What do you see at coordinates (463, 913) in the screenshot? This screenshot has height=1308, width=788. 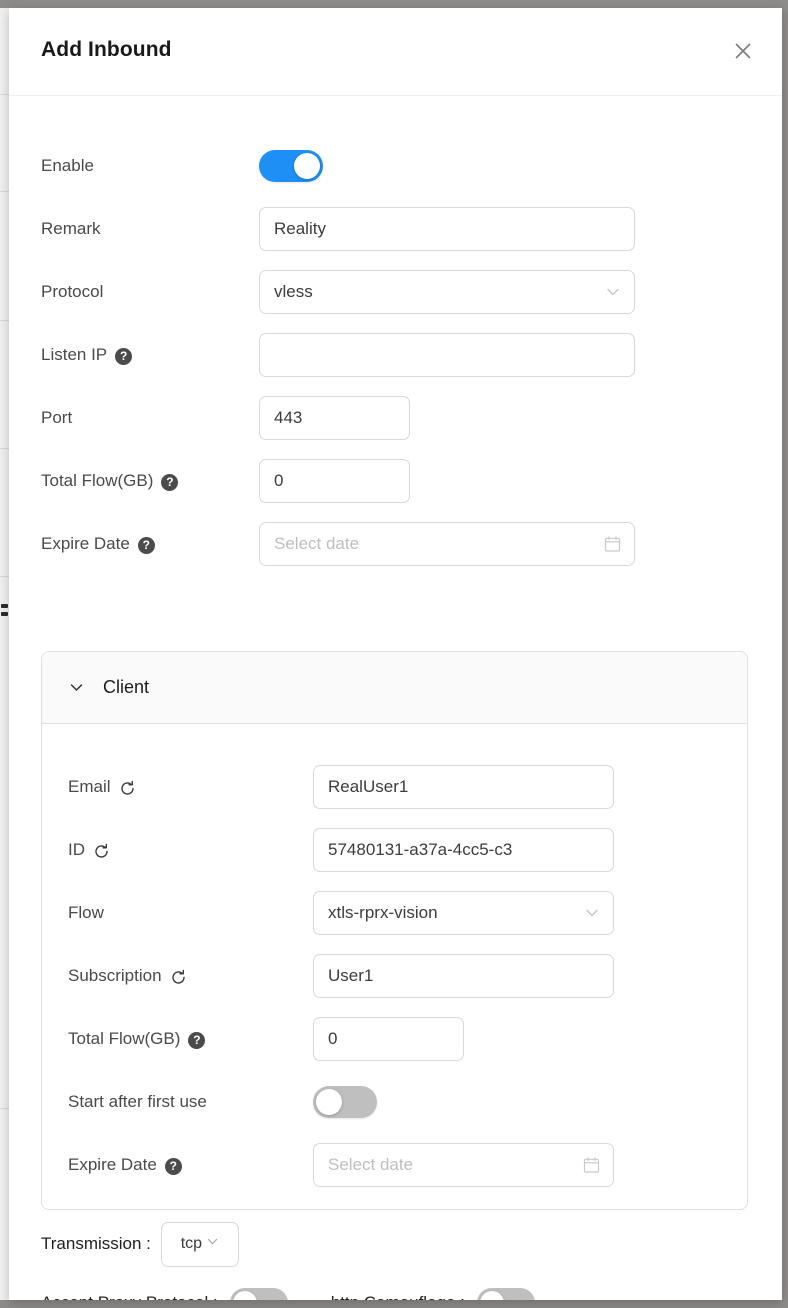 I see `client-flow-select: xtls-rprx-vision` at bounding box center [463, 913].